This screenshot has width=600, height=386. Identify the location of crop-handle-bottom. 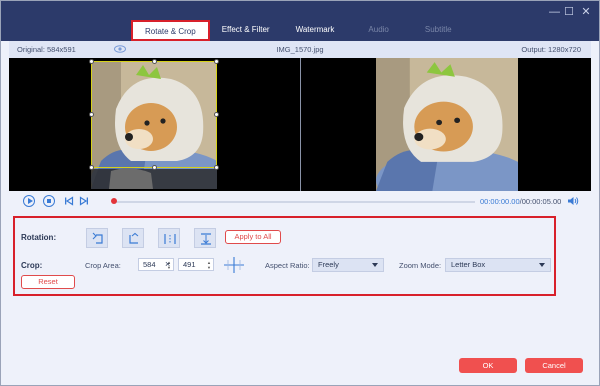
(154, 167).